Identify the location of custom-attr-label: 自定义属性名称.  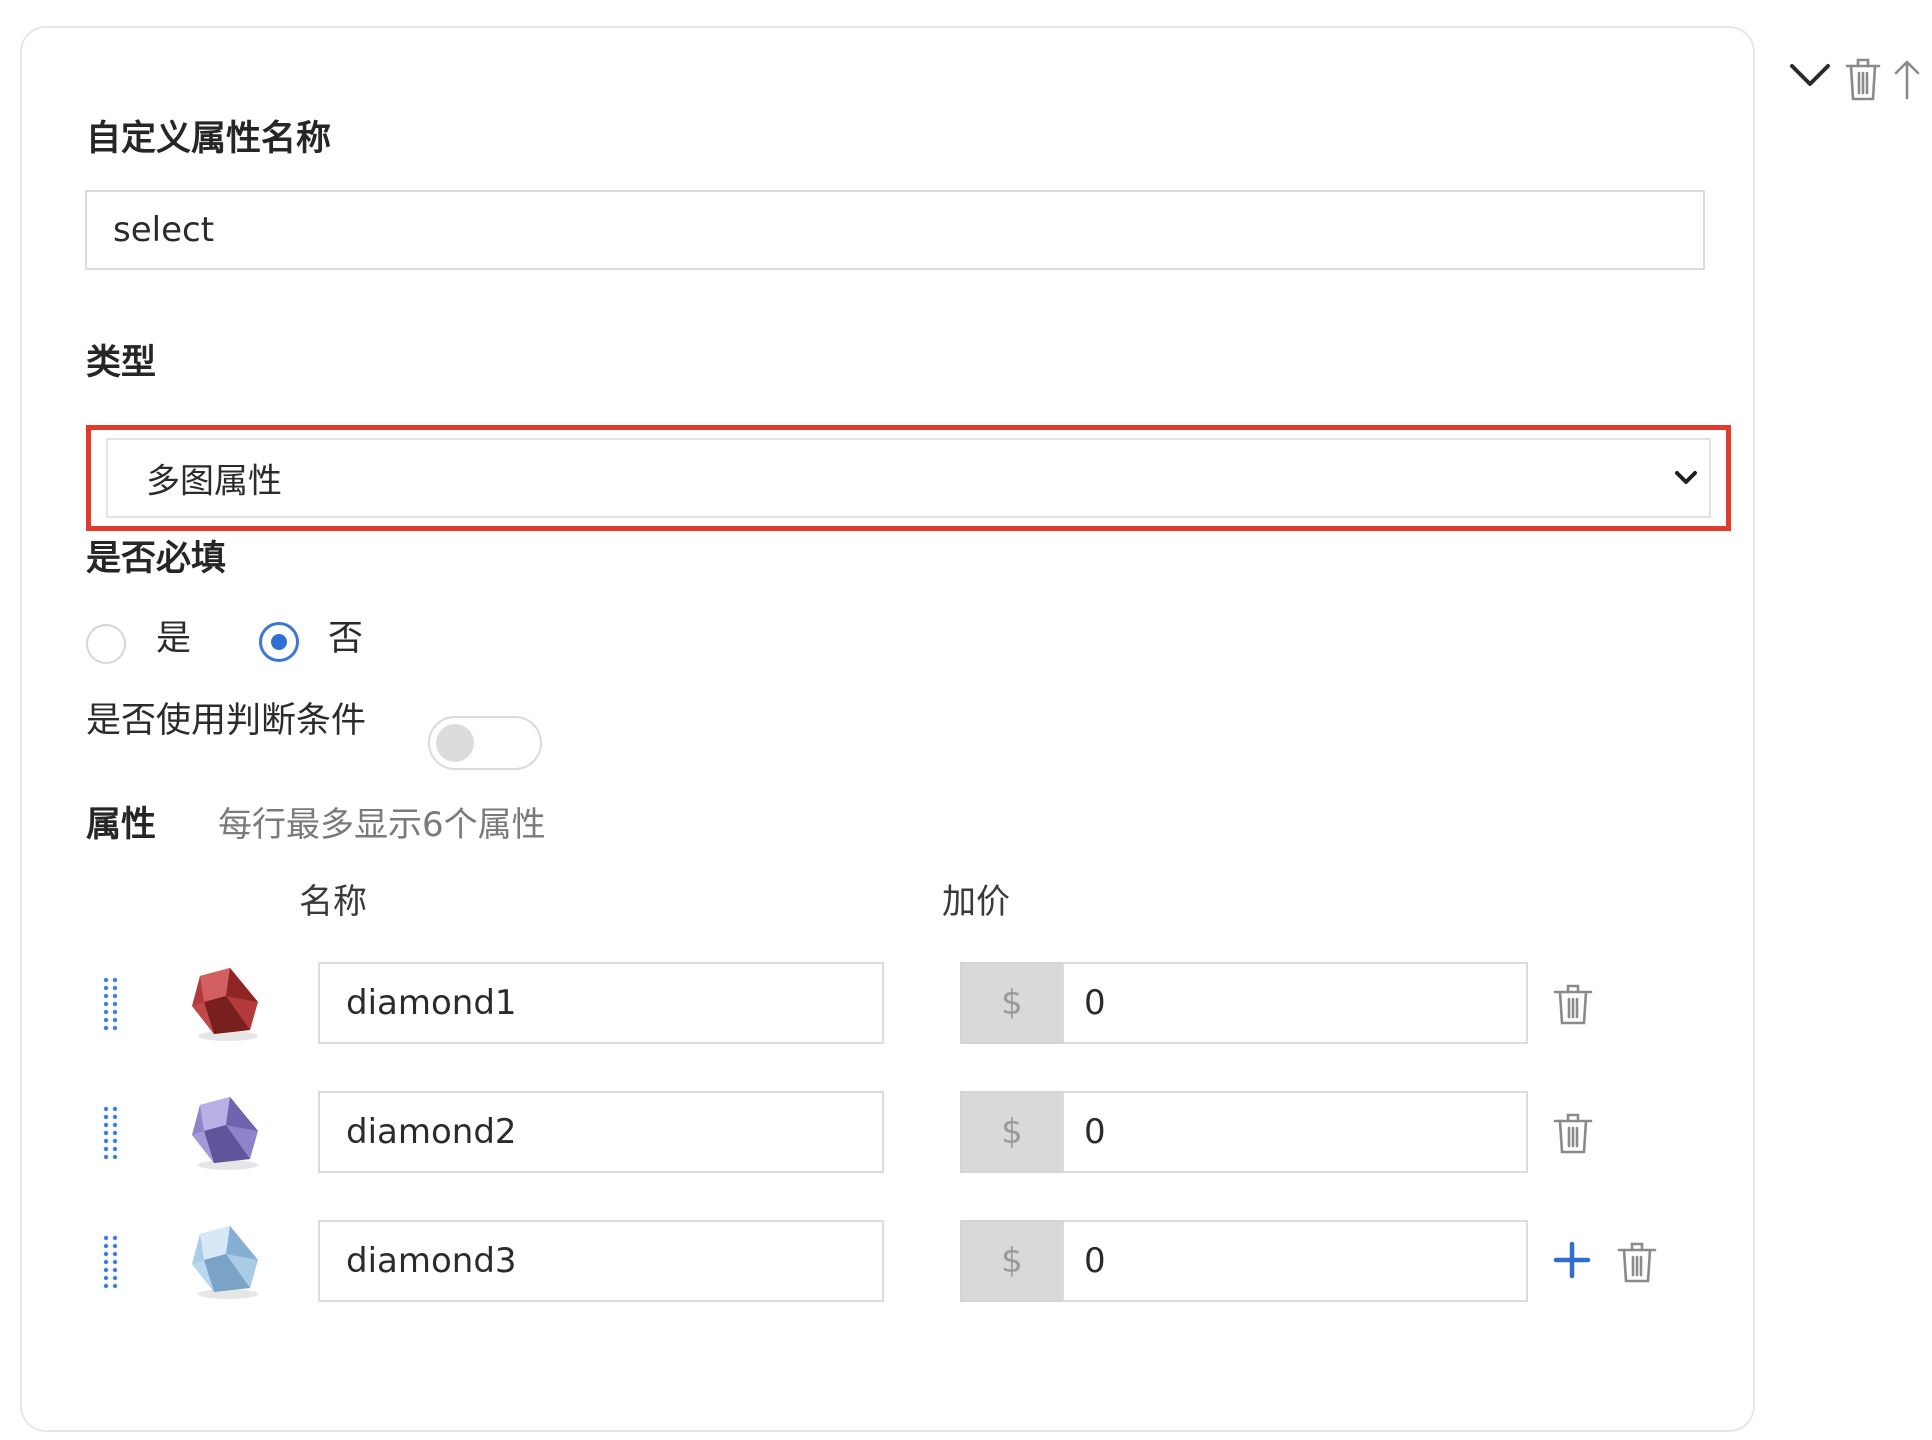
(209, 139).